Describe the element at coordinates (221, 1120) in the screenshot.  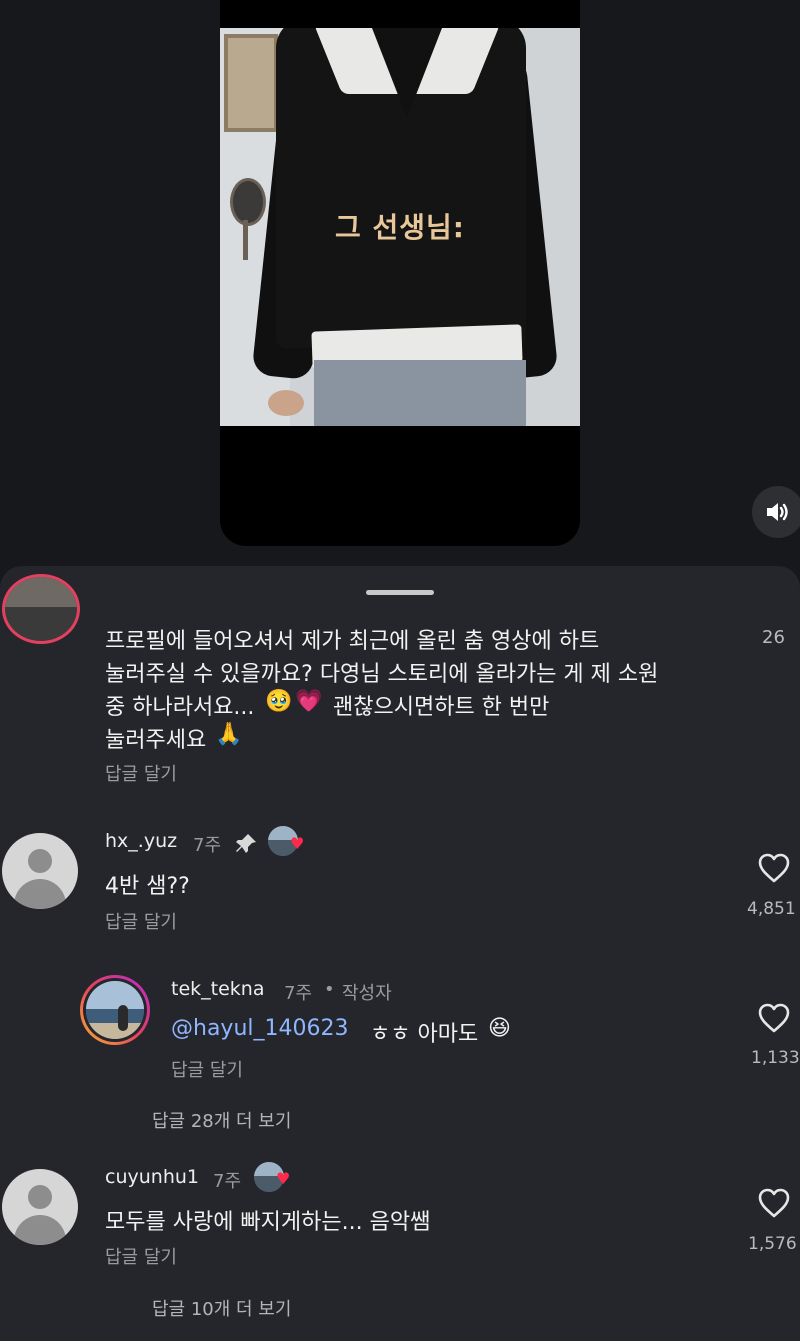
I see `view-more-replies-button: 답글 28개 더 보기` at that location.